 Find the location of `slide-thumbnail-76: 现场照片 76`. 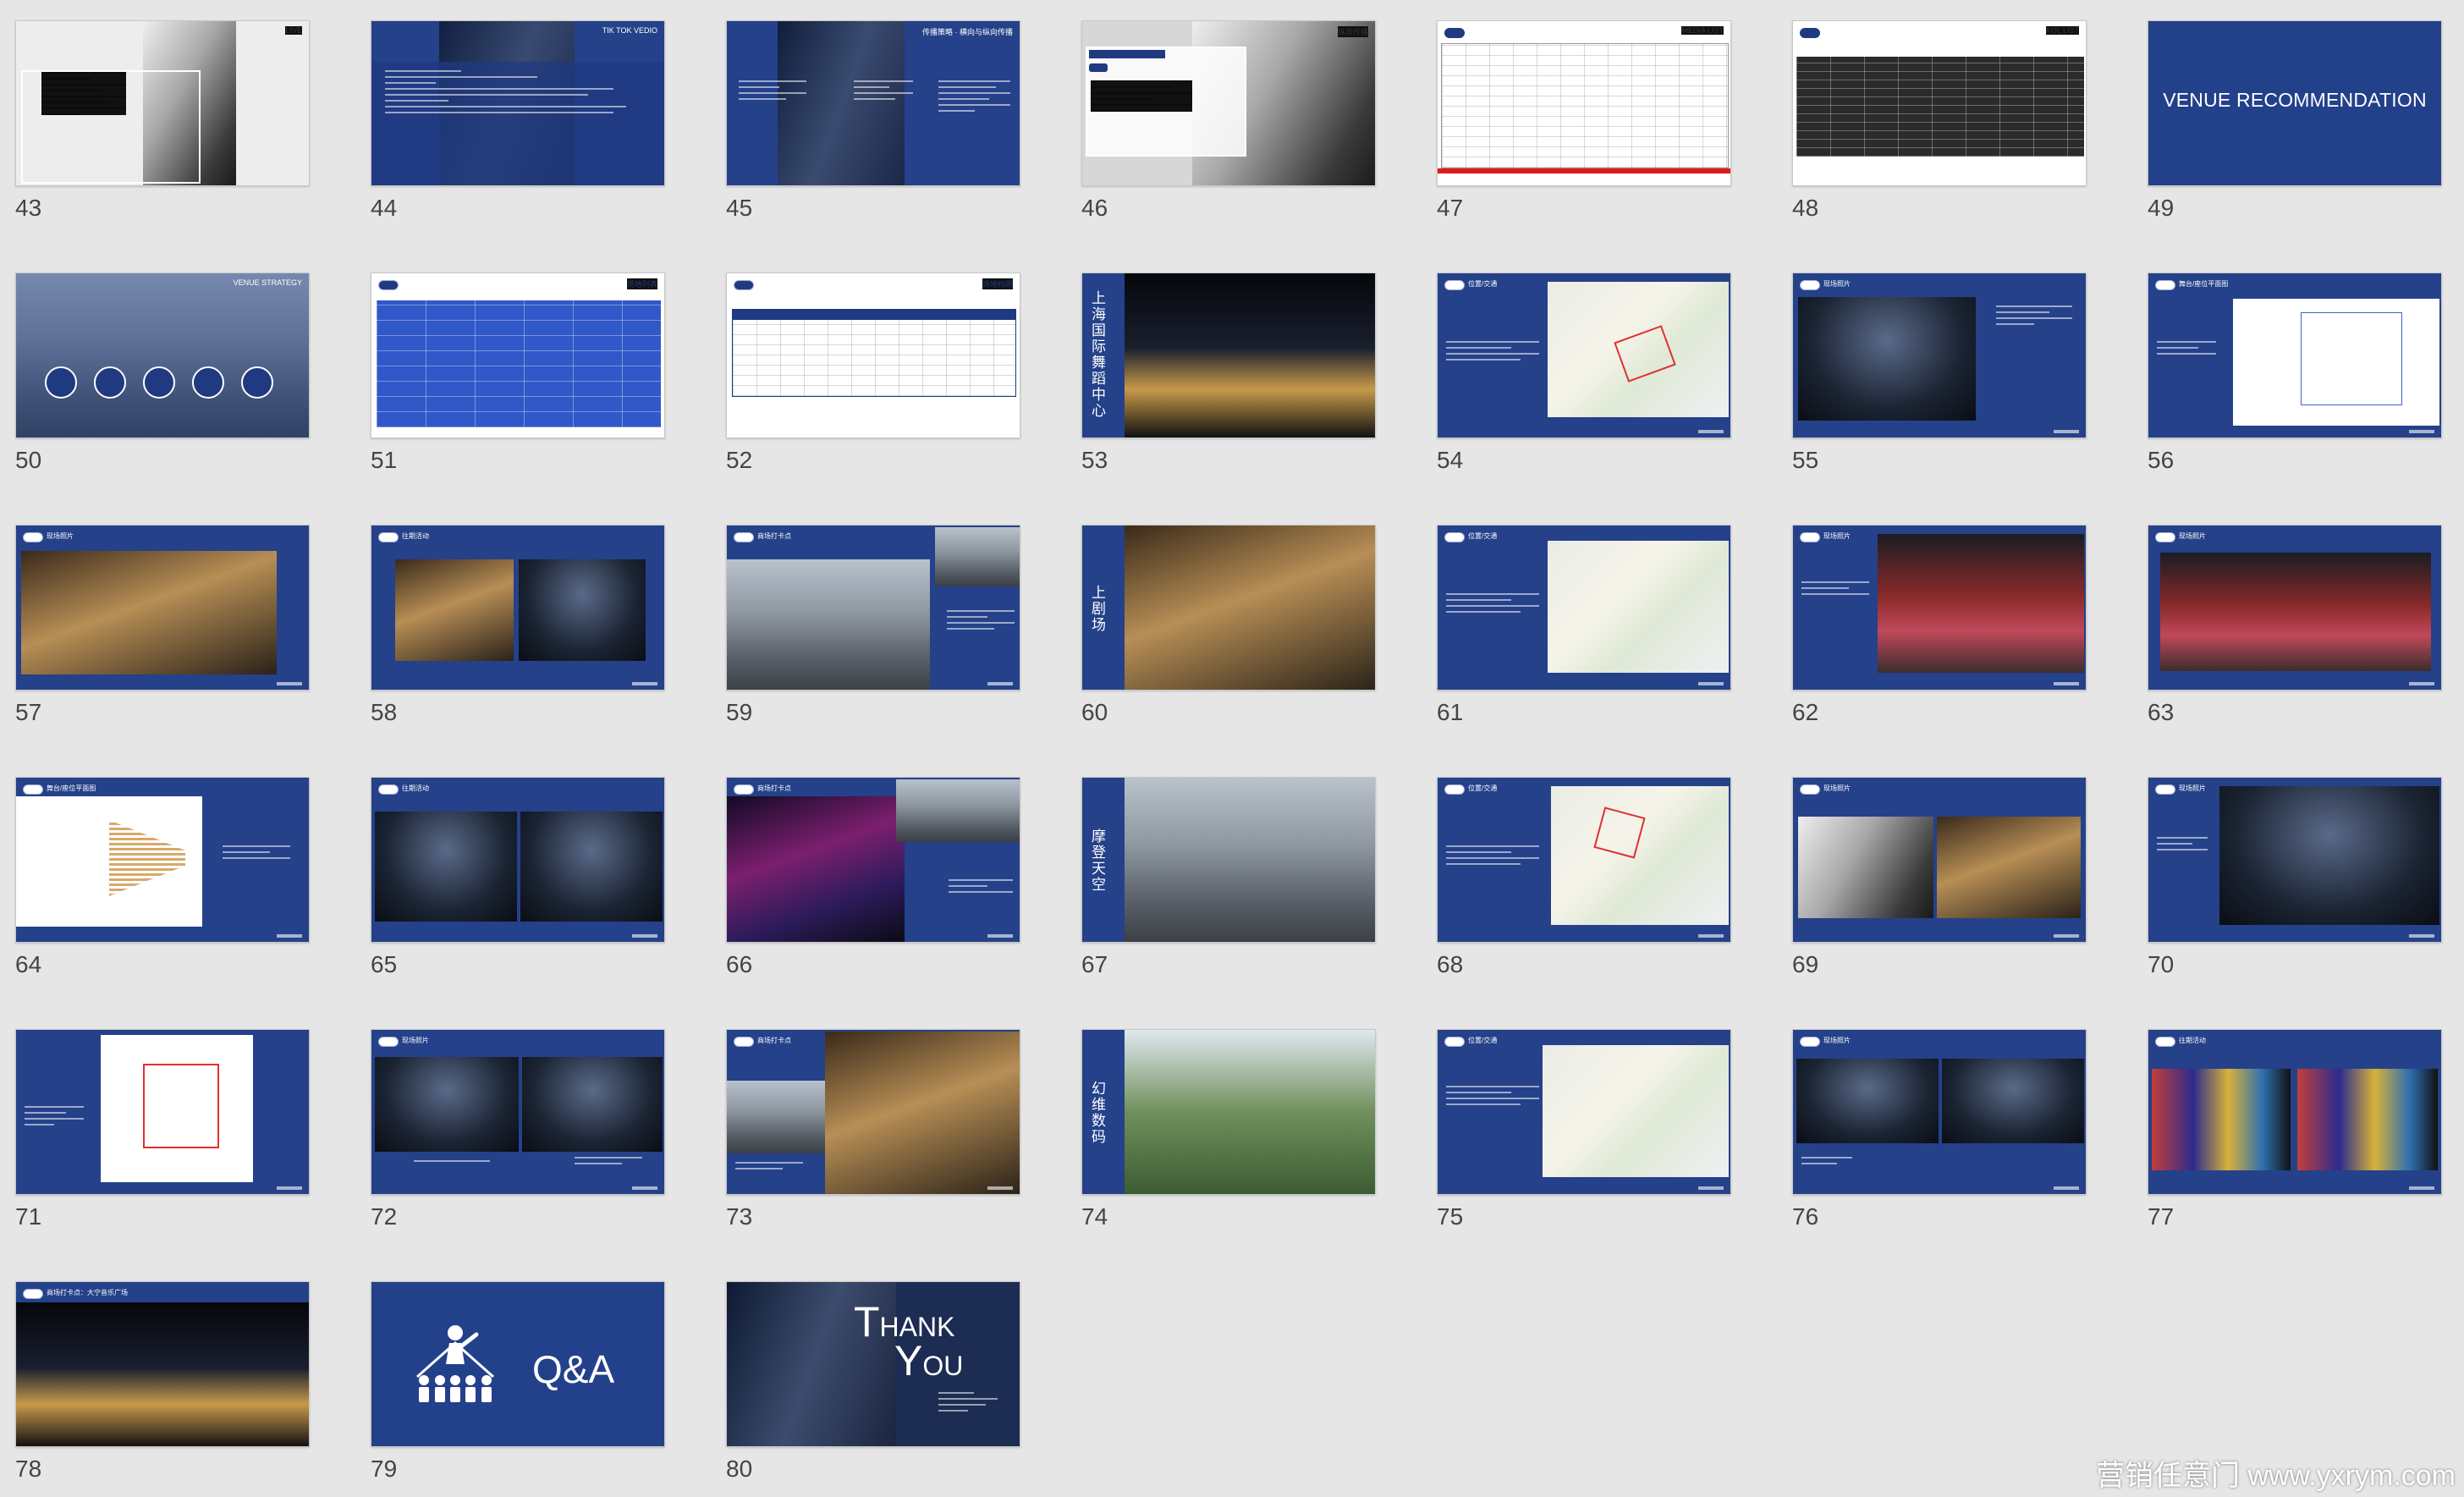

slide-thumbnail-76: 现场照片 76 is located at coordinates (1940, 1129).